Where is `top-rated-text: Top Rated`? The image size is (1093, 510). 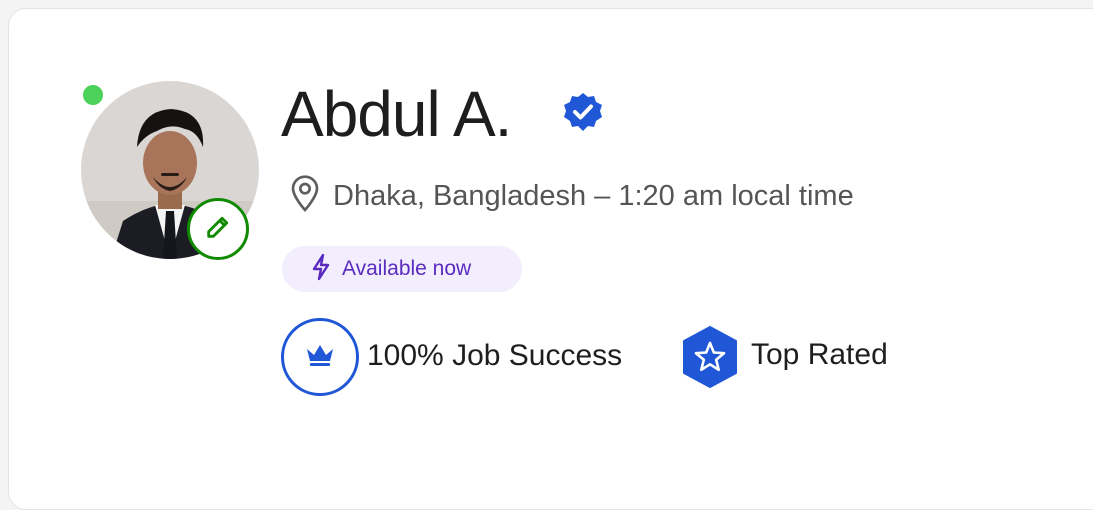
top-rated-text: Top Rated is located at coordinates (819, 354).